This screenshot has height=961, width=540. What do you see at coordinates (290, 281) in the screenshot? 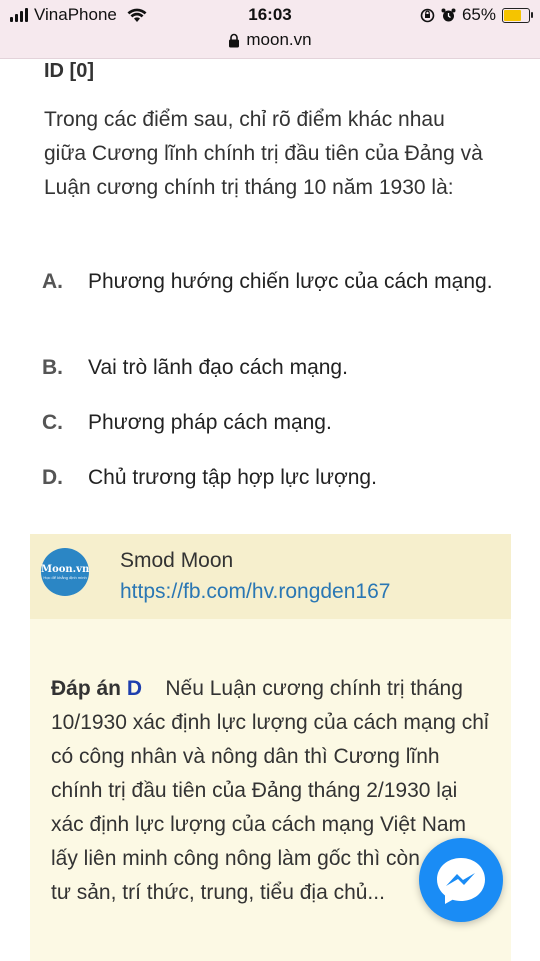
I see `option-text: Phương hướng chiến lược của cách mạng.` at bounding box center [290, 281].